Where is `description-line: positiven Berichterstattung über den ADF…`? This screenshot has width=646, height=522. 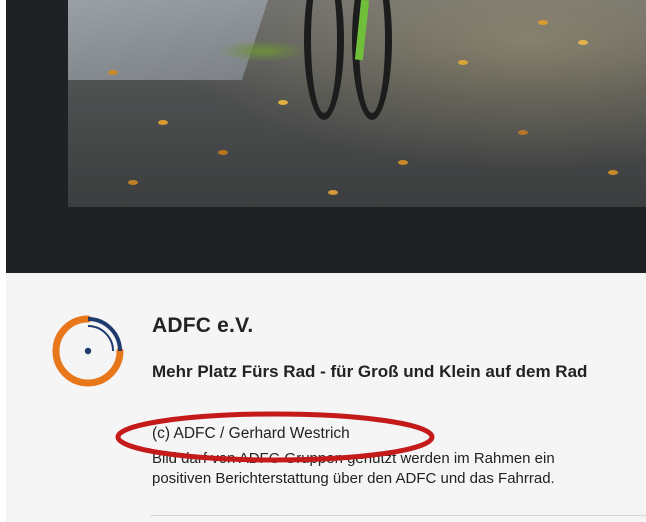
description-line: positiven Berichterstattung über den ADF… is located at coordinates (353, 478).